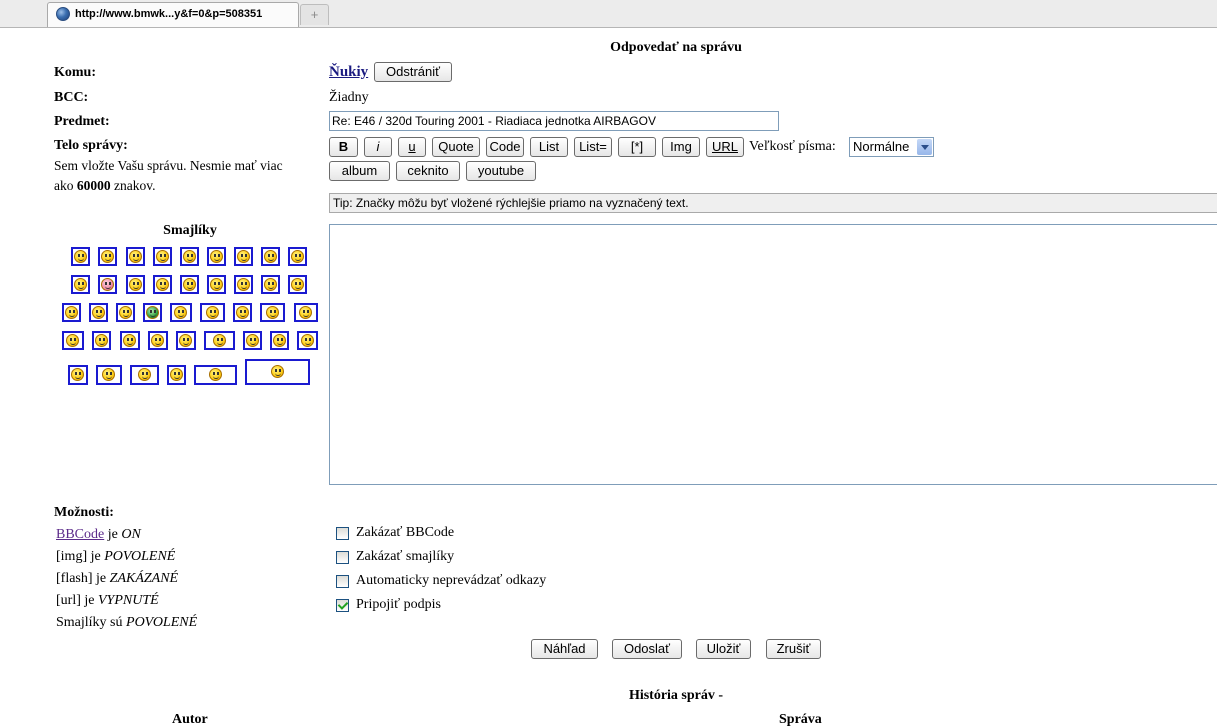  What do you see at coordinates (71, 97) in the screenshot?
I see `bcc-label: BCC:` at bounding box center [71, 97].